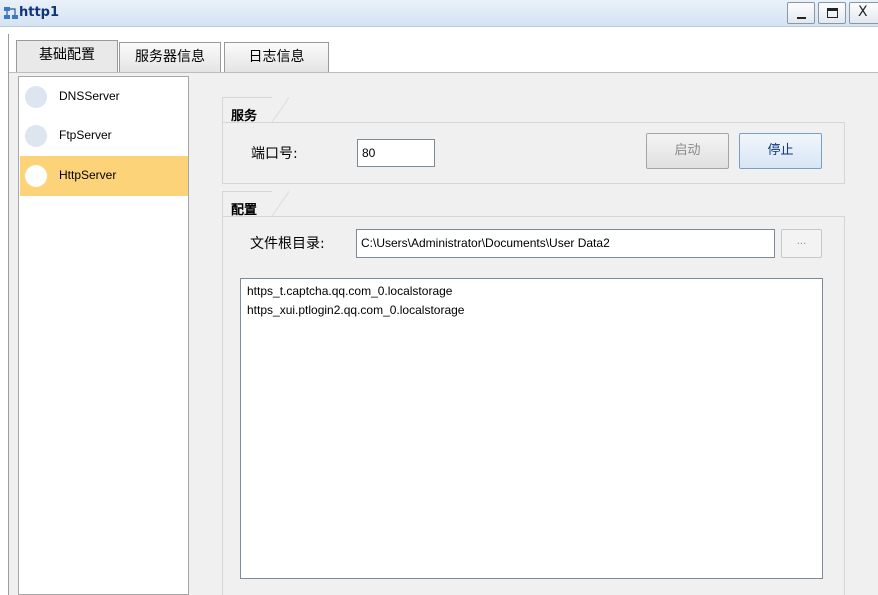  What do you see at coordinates (355, 310) in the screenshot?
I see `list-item: https_xui.ptlogin2.qq.com_0.localstorage` at bounding box center [355, 310].